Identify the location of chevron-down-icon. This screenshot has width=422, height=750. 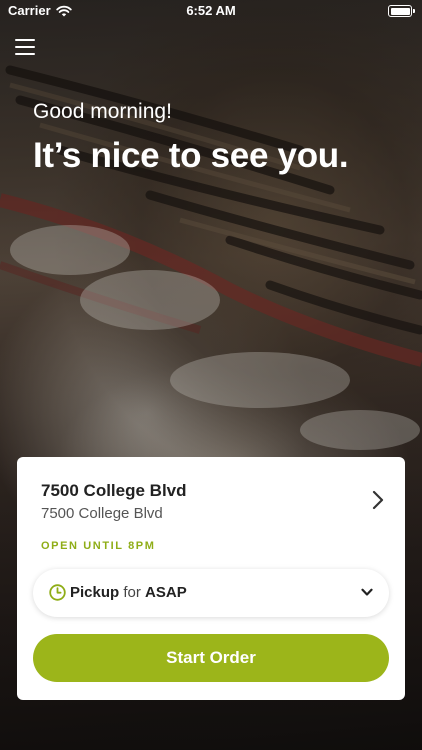
(367, 592).